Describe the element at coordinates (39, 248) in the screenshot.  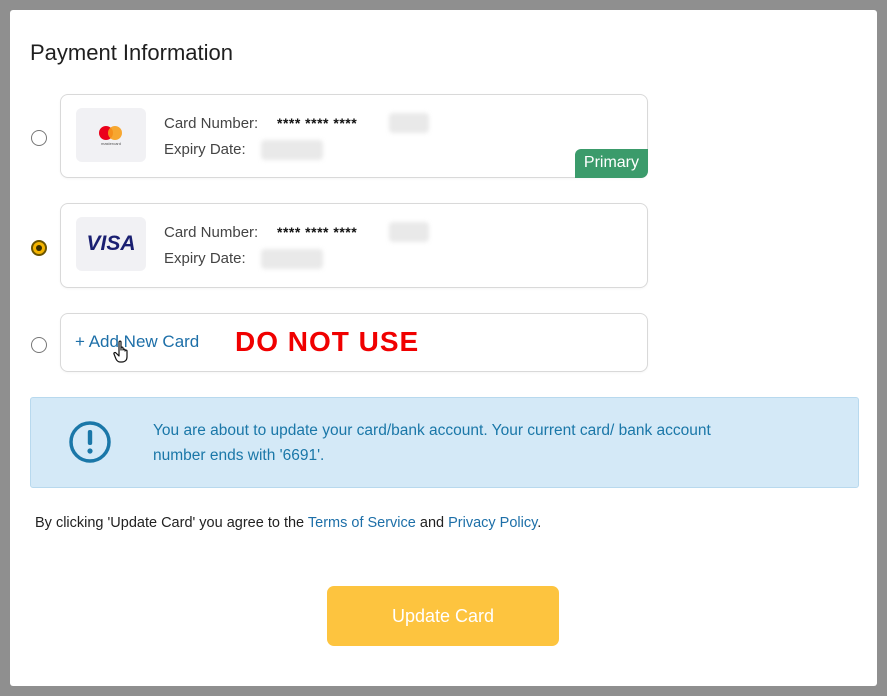
I see `card-radio-visa` at that location.